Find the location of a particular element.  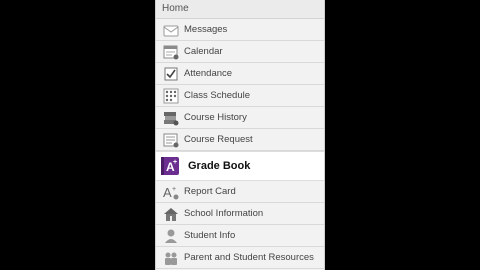

menu-item-class-schedule: Class Schedule is located at coordinates (240, 96).